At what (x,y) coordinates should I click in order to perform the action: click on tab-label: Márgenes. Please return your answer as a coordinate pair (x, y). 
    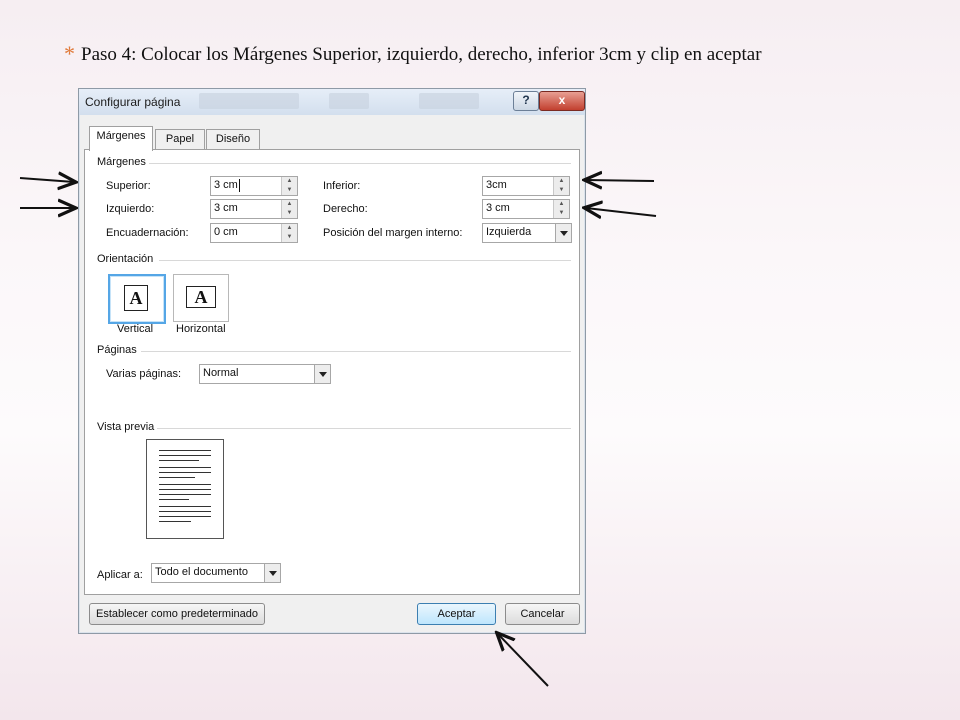
    Looking at the image, I should click on (121, 136).